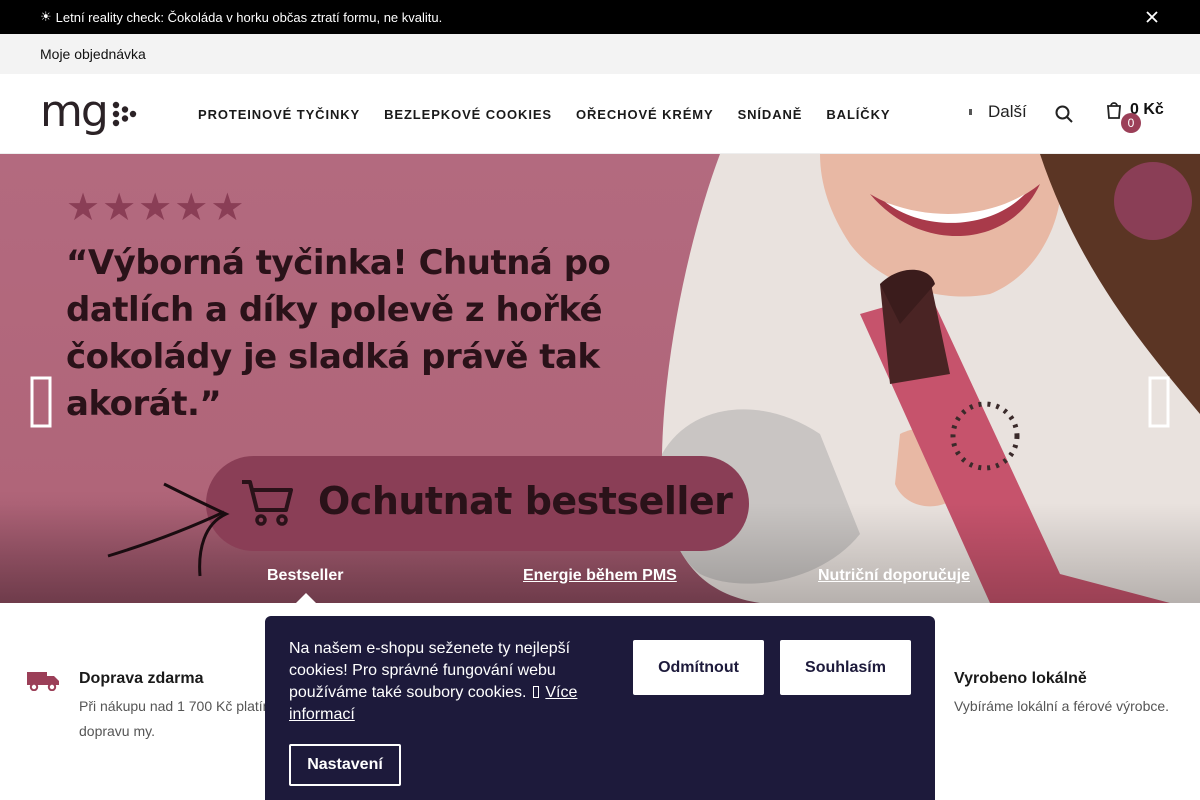  Describe the element at coordinates (1007, 111) in the screenshot. I see `more-label: Další` at that location.